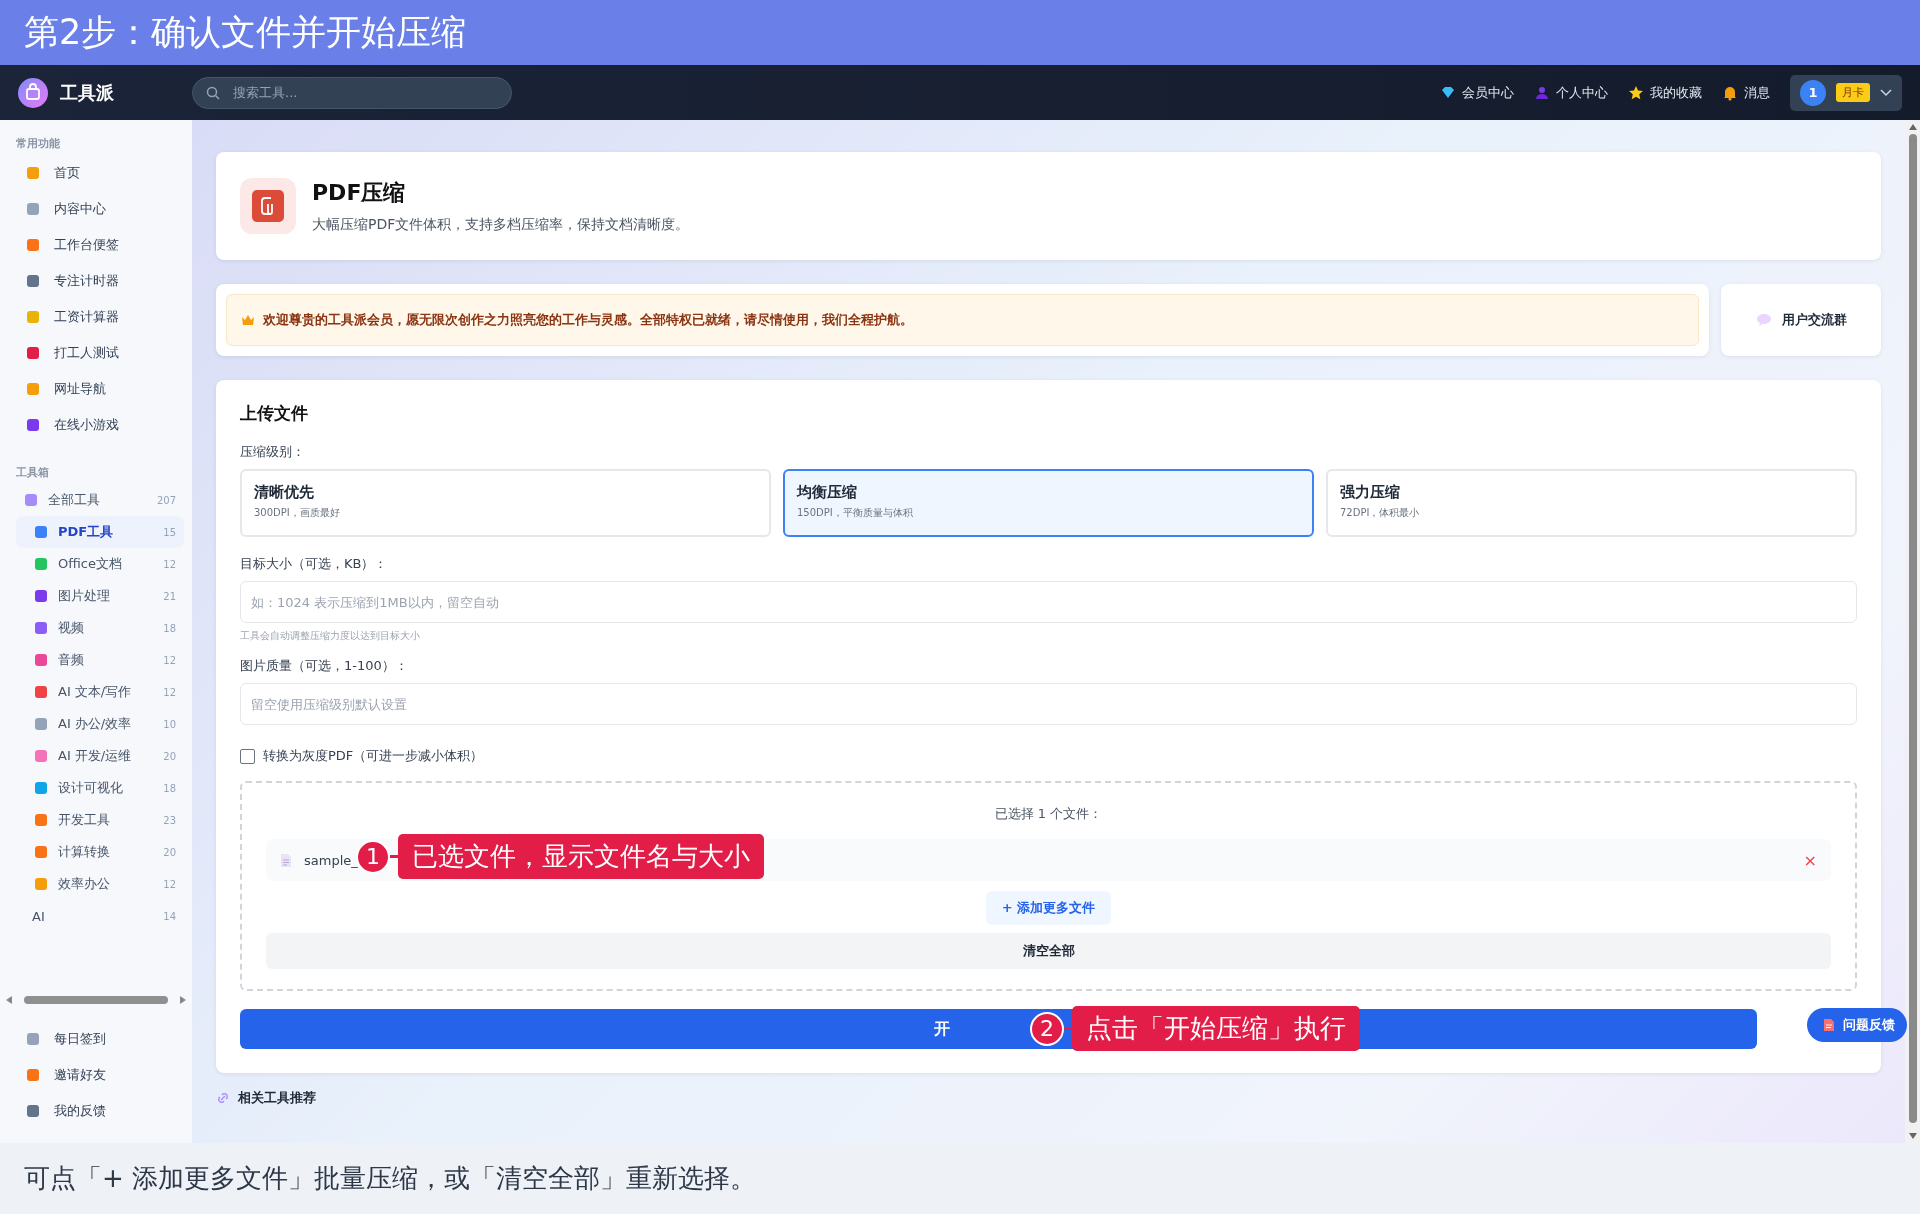 The height and width of the screenshot is (1214, 1920). I want to click on scroll-up-icon, so click(1912, 127).